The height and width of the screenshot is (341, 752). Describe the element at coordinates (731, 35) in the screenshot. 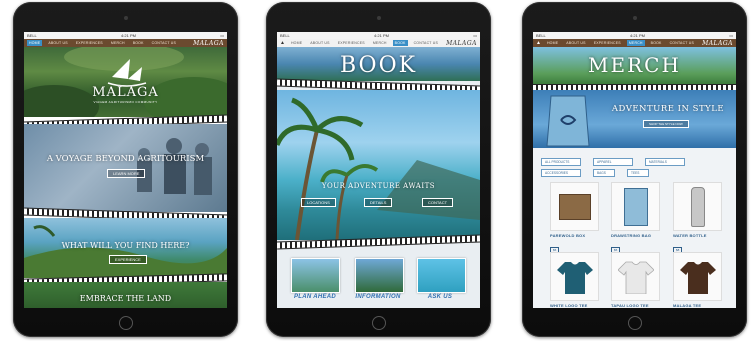

I see `battery-icon: ▭` at that location.